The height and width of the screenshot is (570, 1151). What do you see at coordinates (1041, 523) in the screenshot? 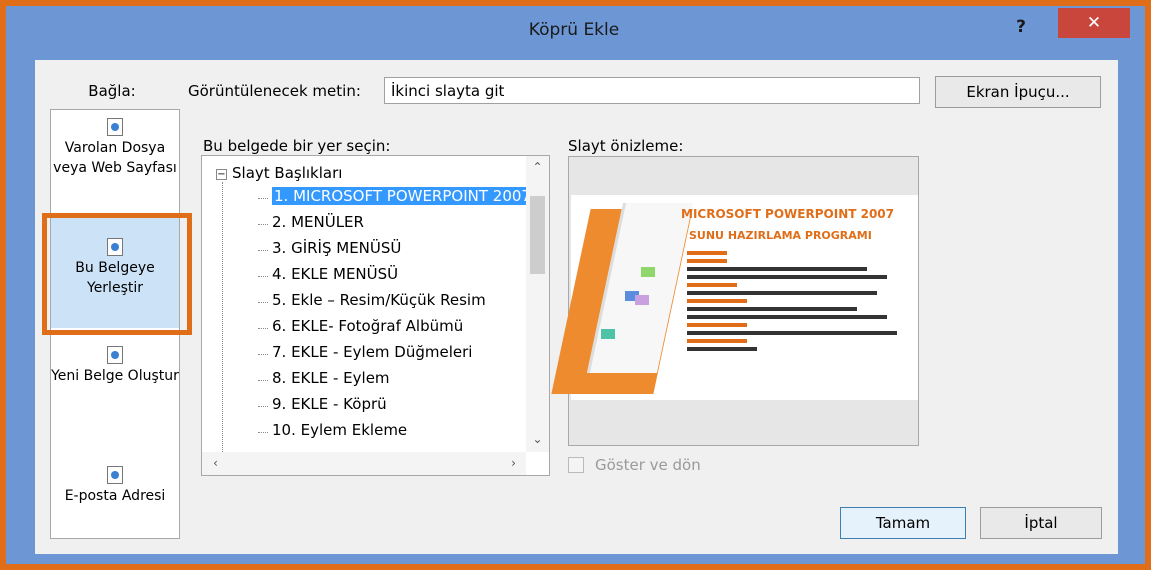
I see `cancel-button: İptal` at bounding box center [1041, 523].